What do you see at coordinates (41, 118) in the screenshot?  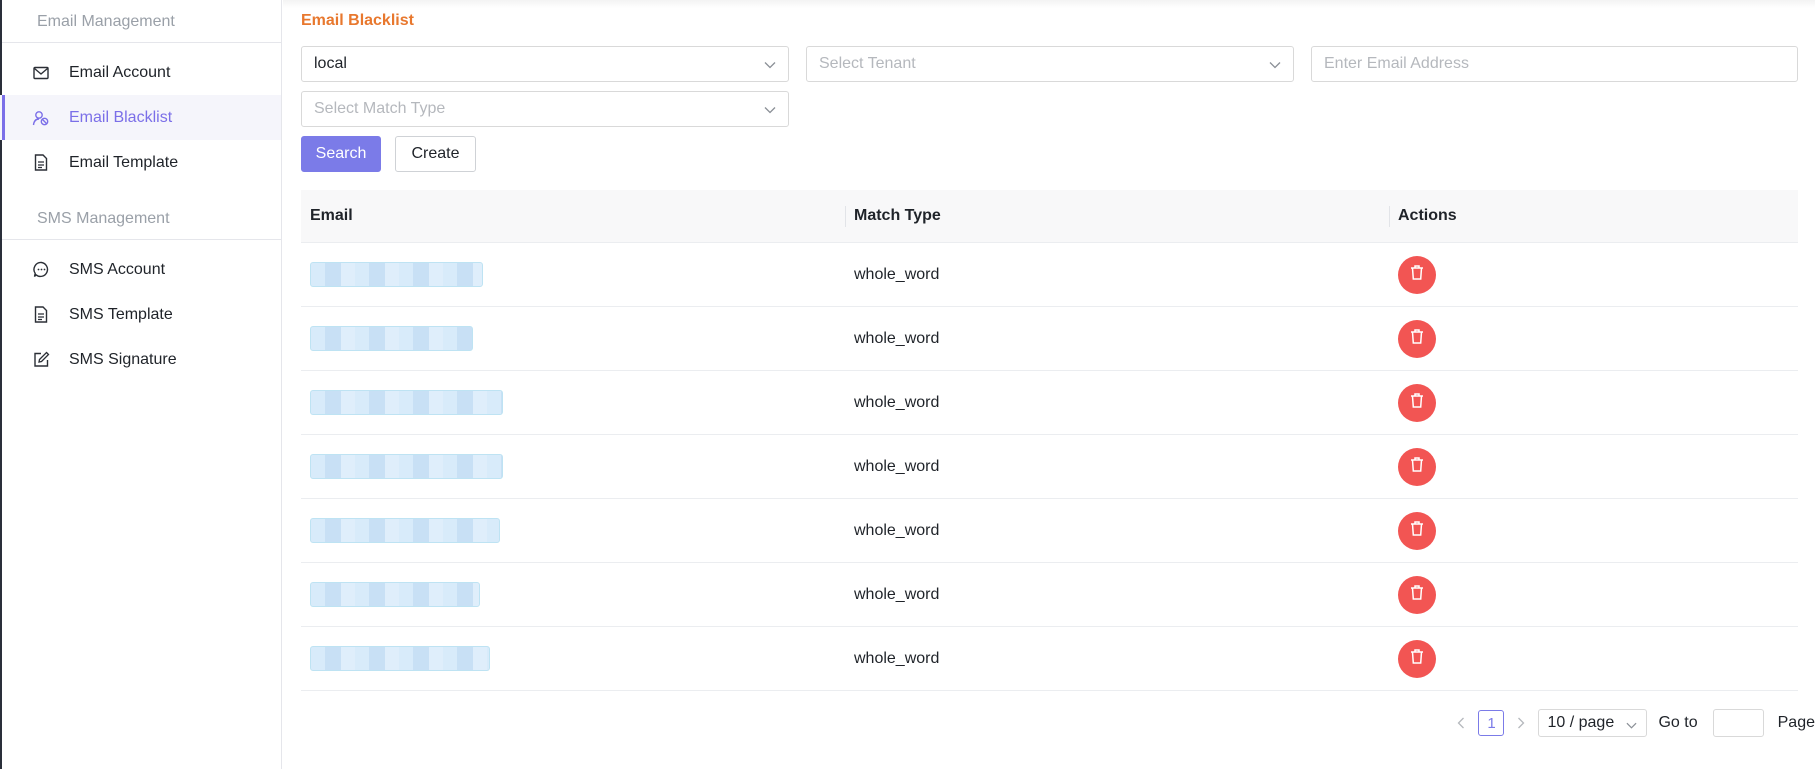 I see `user-block-icon` at bounding box center [41, 118].